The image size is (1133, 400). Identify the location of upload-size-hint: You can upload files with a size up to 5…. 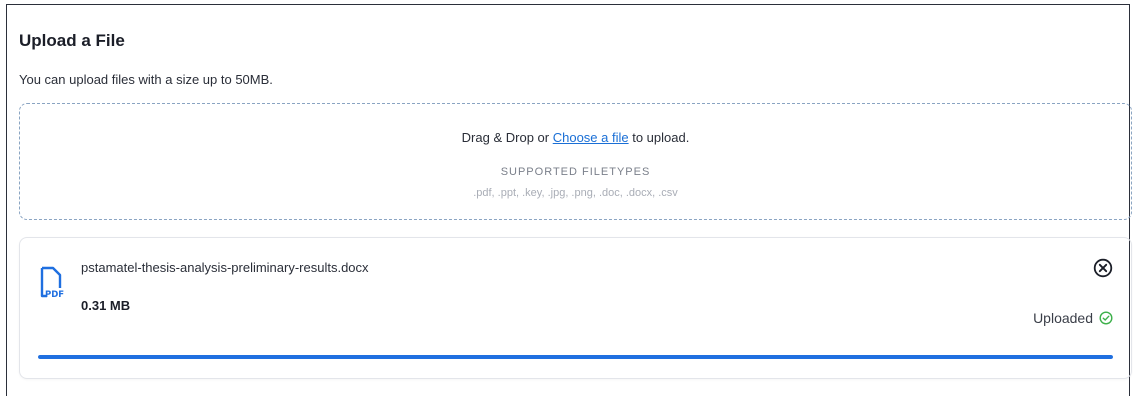
(146, 79).